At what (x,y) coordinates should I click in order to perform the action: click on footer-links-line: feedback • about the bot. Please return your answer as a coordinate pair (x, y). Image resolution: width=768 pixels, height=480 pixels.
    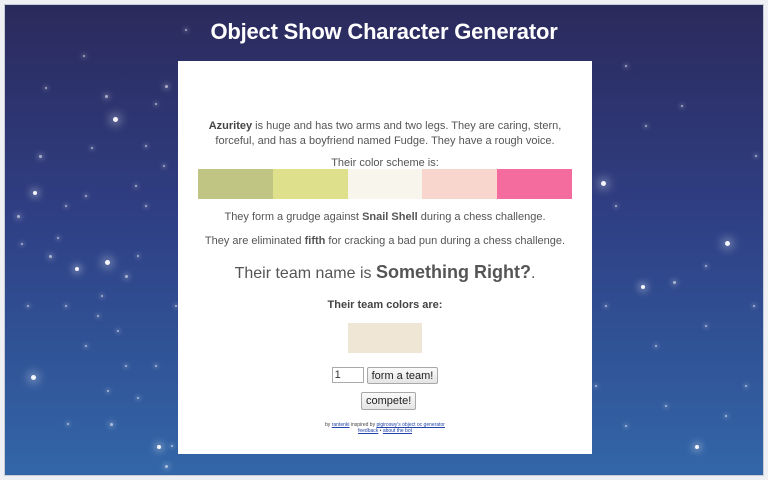
    Looking at the image, I should click on (385, 431).